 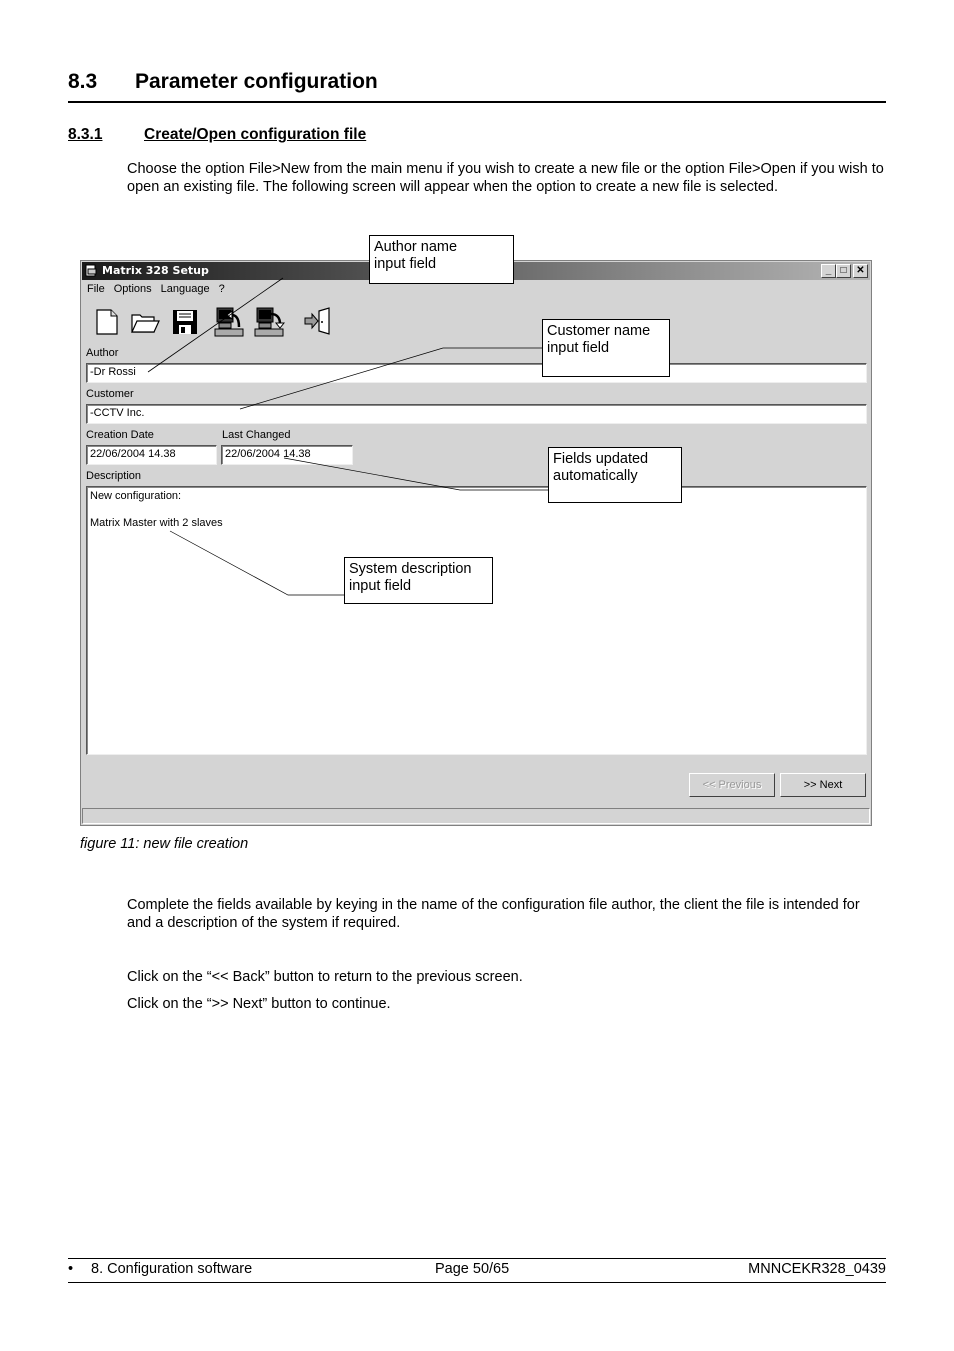 I want to click on window-title: Matrix 328 Setup, so click(x=155, y=270).